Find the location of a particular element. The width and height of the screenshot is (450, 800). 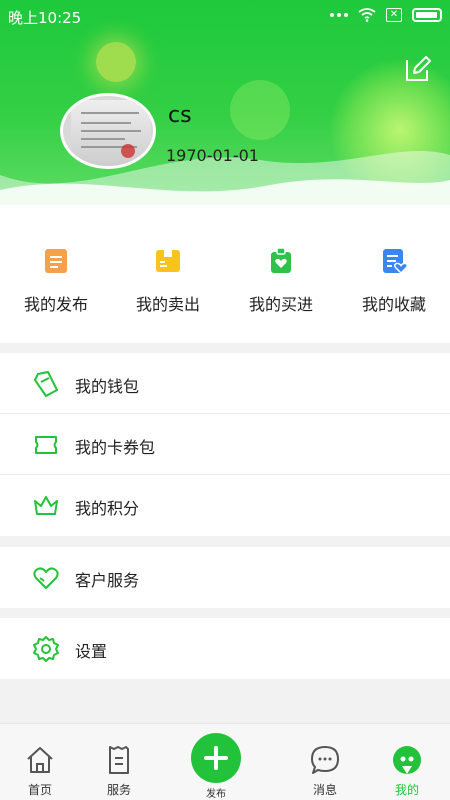

quick-my-published: 我的发布 is located at coordinates (56, 274).